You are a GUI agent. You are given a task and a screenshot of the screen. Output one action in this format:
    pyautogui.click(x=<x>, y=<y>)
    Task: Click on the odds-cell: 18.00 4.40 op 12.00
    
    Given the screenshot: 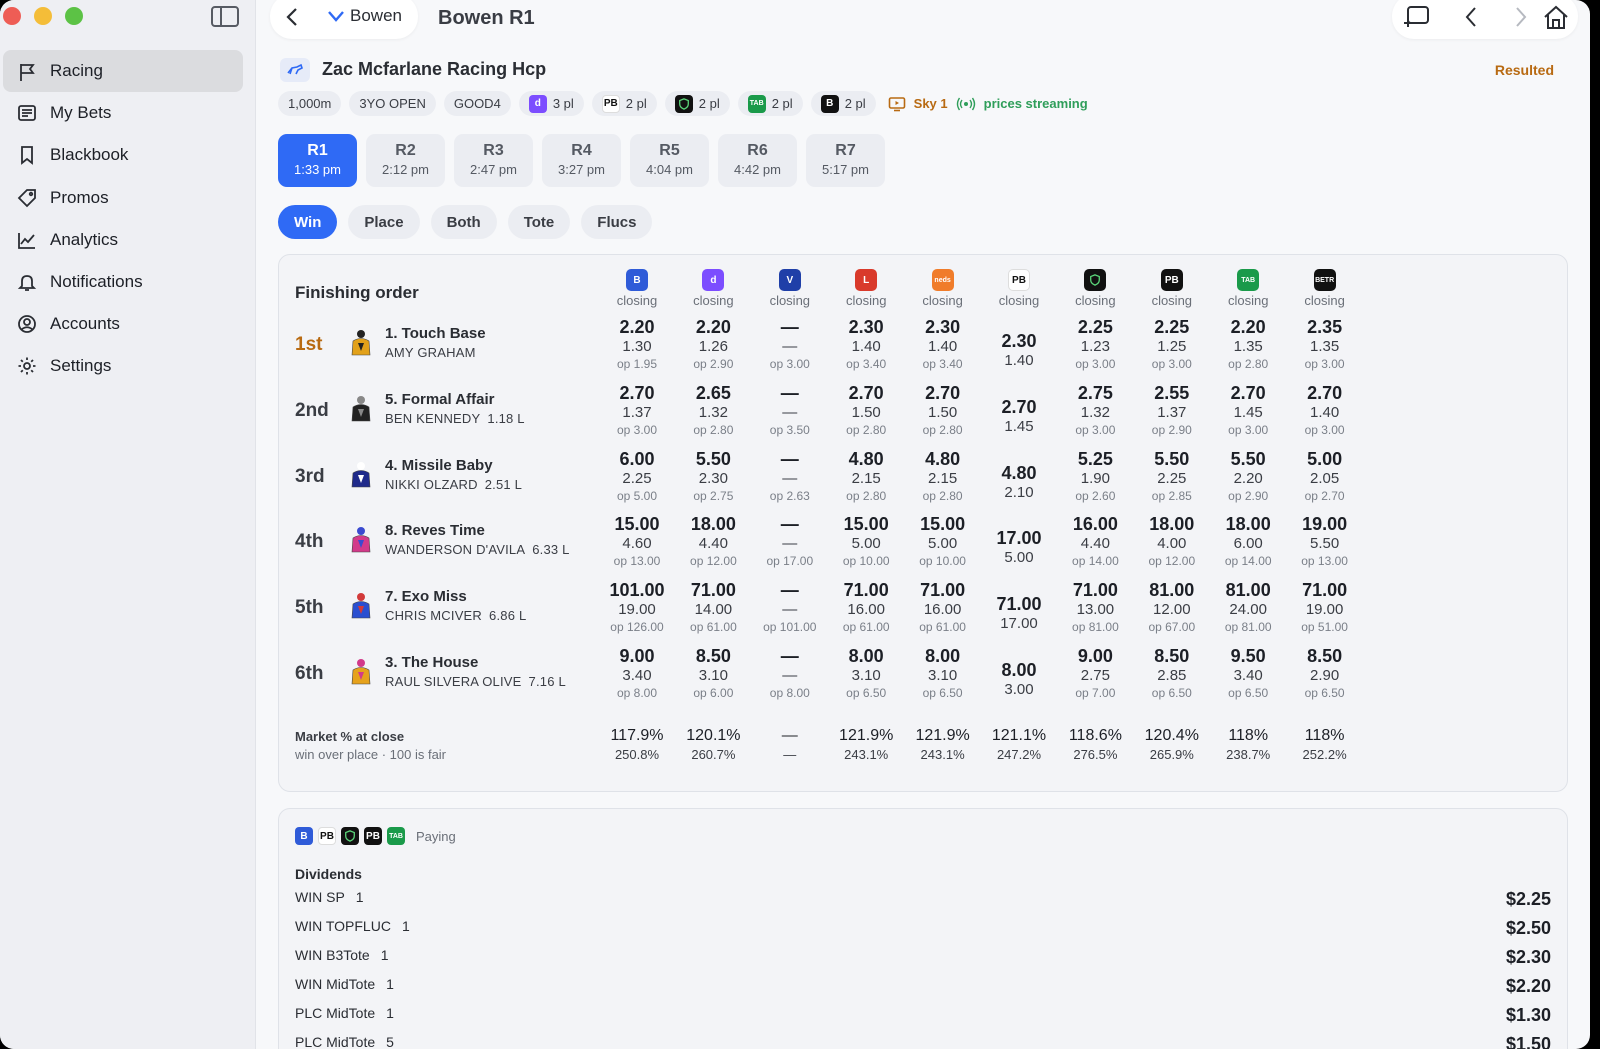 What is the action you would take?
    pyautogui.click(x=713, y=542)
    